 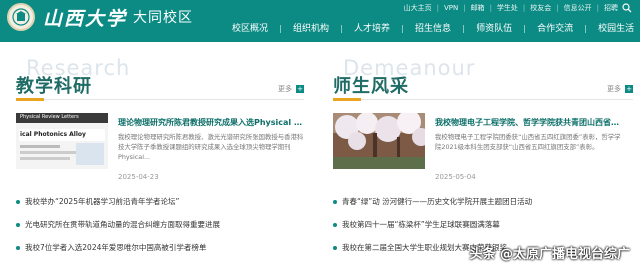 What do you see at coordinates (371, 86) in the screenshot?
I see `section-title: 师生风采` at bounding box center [371, 86].